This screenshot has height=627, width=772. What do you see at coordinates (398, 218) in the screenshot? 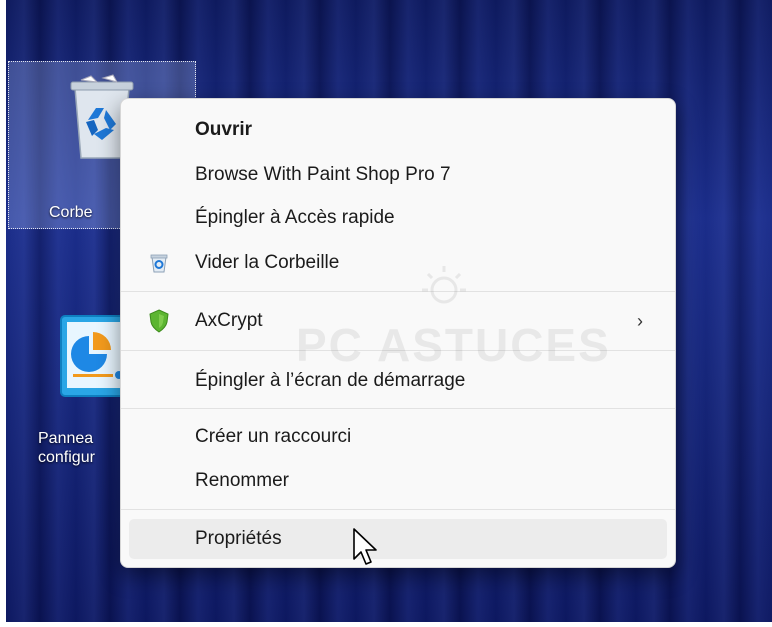
I see `menu-item-pin-quick-access: Épingler à Accès rapide` at bounding box center [398, 218].